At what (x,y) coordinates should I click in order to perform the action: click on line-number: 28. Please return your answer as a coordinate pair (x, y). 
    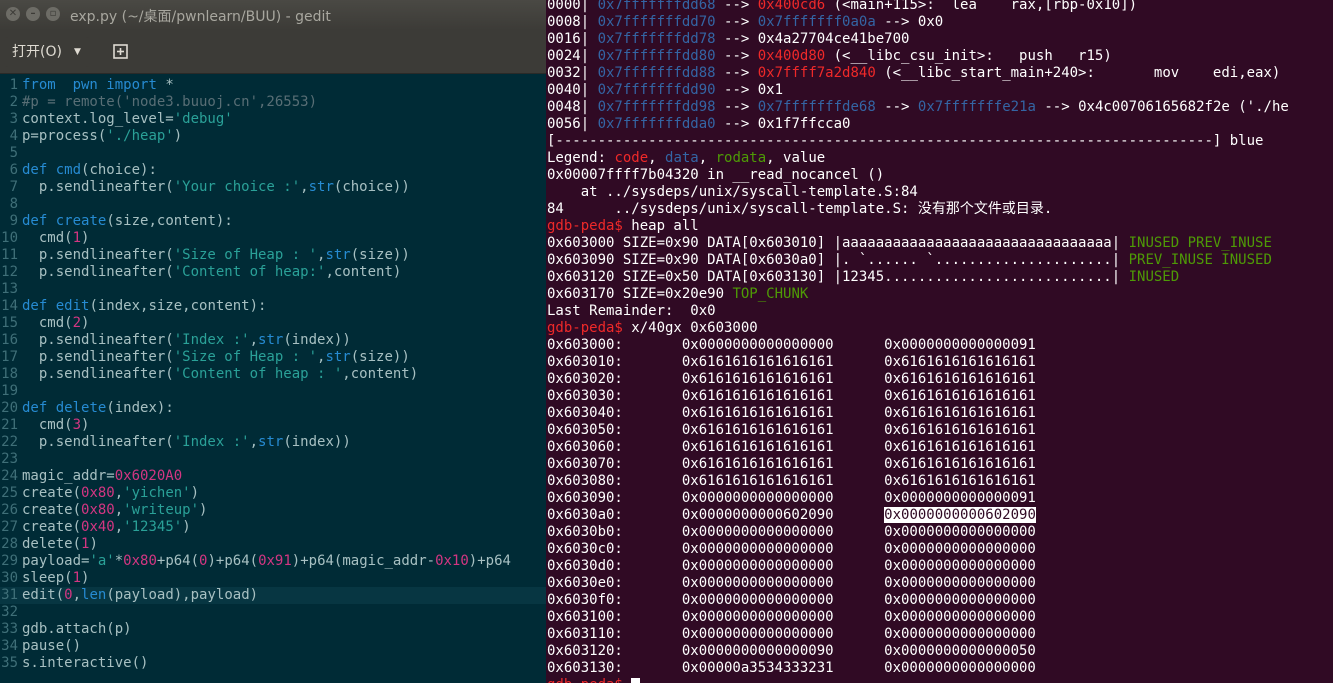
    Looking at the image, I should click on (9, 544).